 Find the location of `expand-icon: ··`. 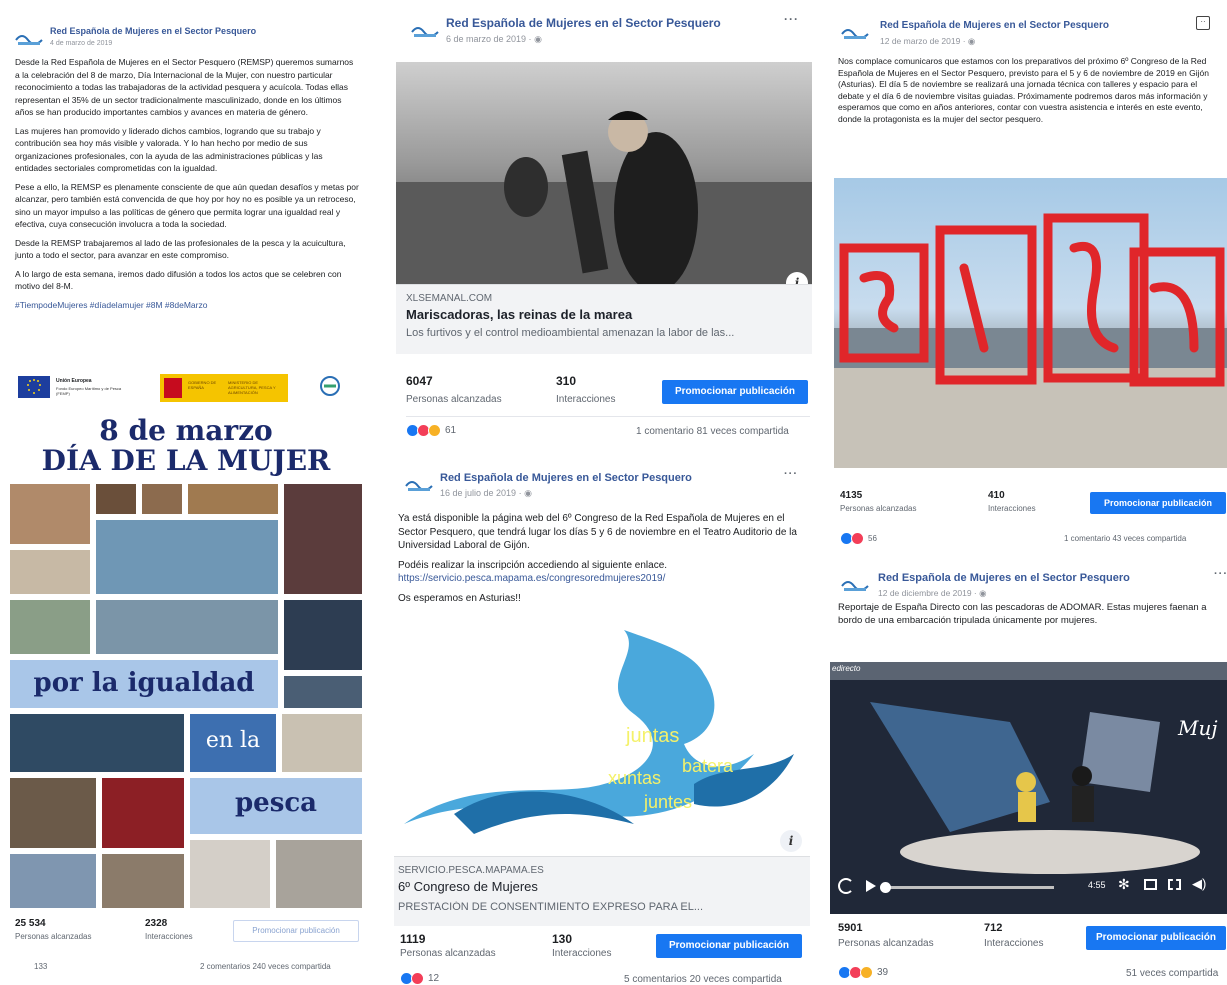

expand-icon: ·· is located at coordinates (1203, 23).